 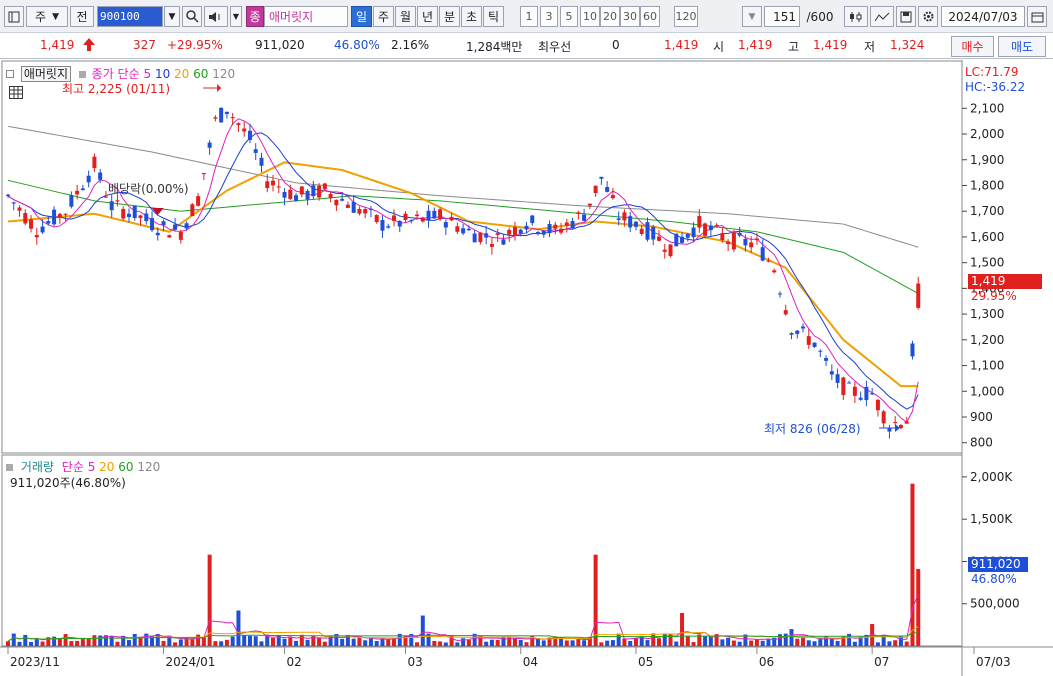 What do you see at coordinates (994, 296) in the screenshot?
I see `price-tag-pct: 29.95%` at bounding box center [994, 296].